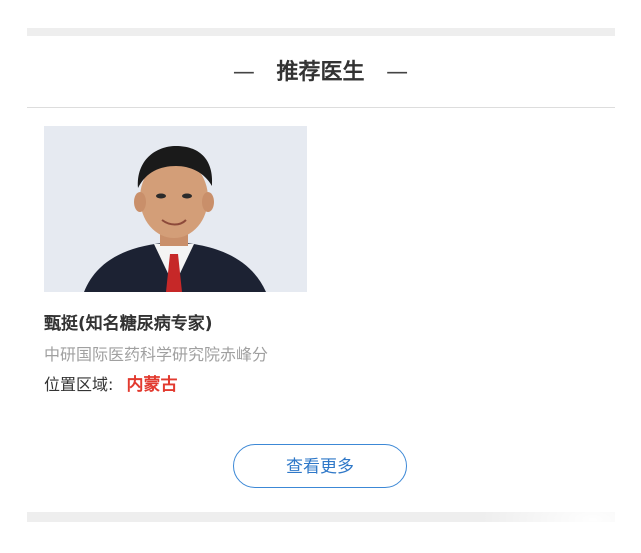 Image resolution: width=641 pixels, height=553 pixels. What do you see at coordinates (243, 72) in the screenshot?
I see `header-dash-left: —` at bounding box center [243, 72].